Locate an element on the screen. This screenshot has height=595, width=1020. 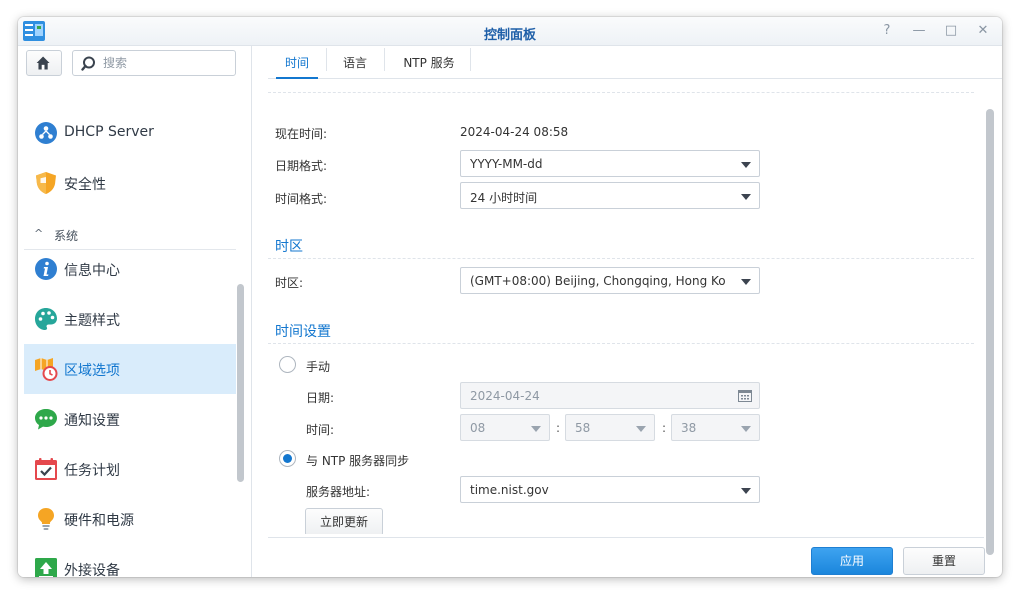
date-format-value: YYYY-MM-dd is located at coordinates (506, 164).